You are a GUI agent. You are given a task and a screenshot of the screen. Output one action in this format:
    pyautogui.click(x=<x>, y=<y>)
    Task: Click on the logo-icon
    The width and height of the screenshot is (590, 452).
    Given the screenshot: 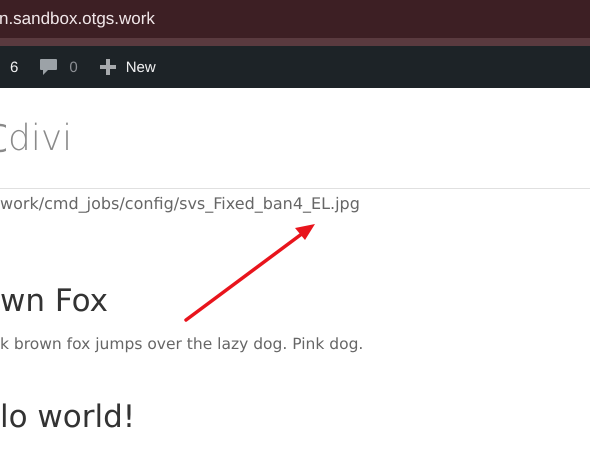 What is the action you would take?
    pyautogui.click(x=3, y=138)
    